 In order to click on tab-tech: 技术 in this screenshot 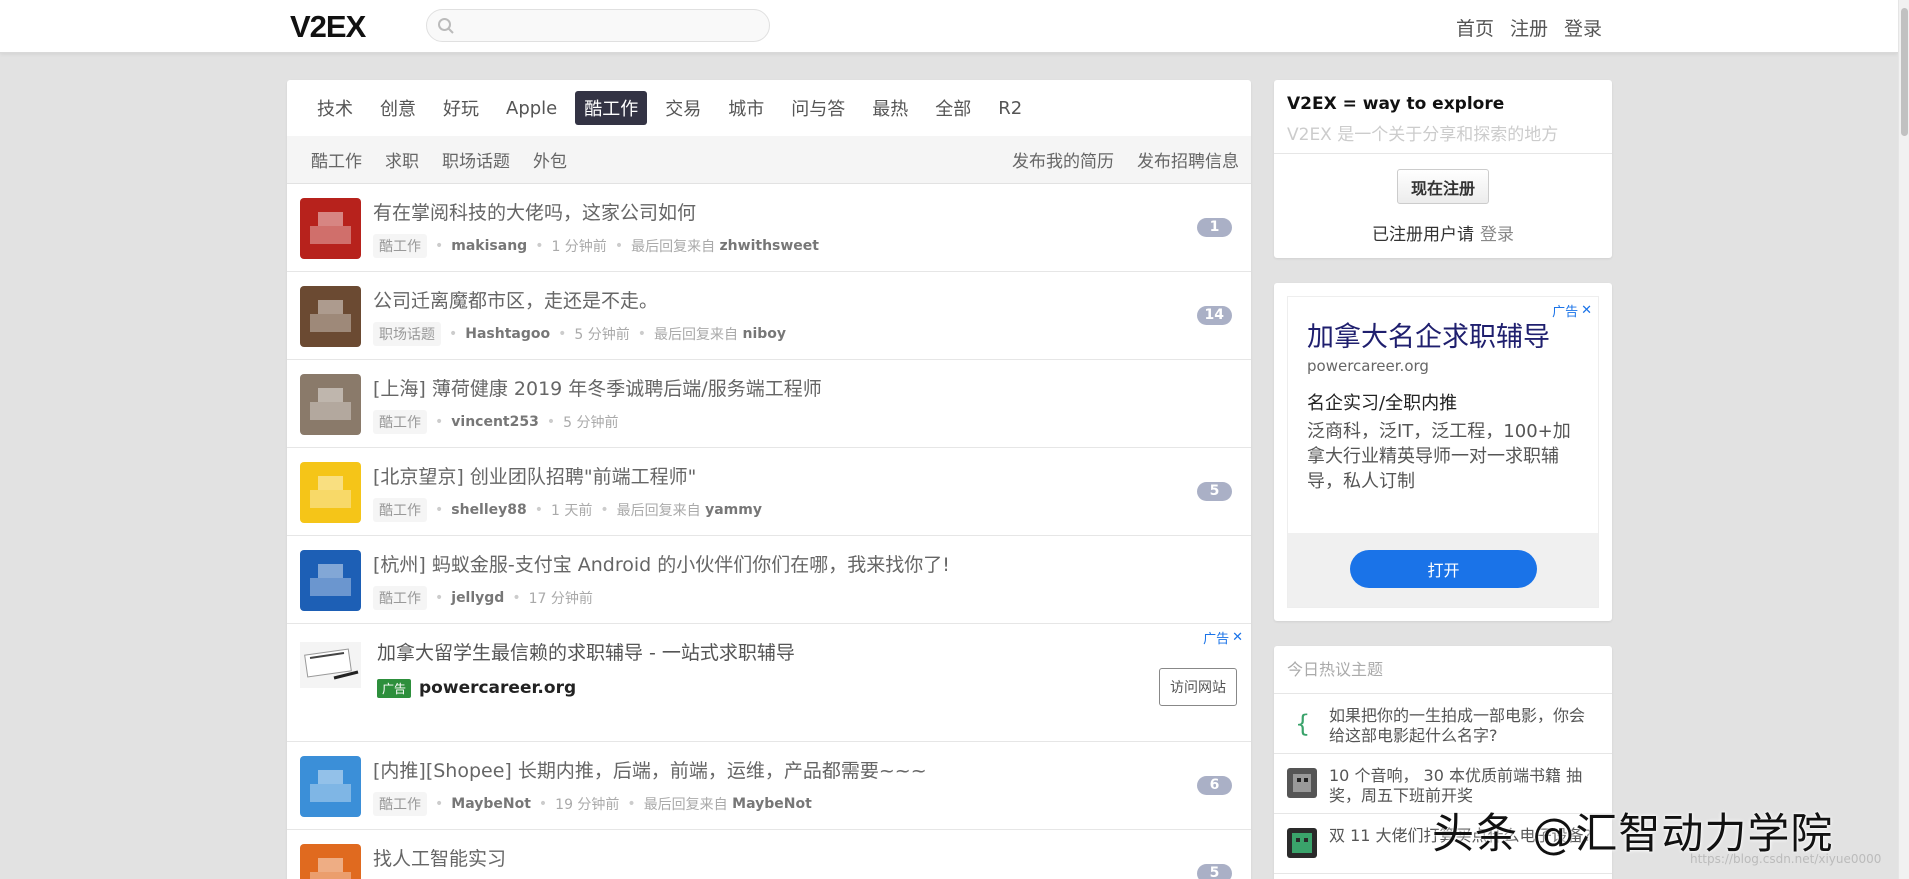, I will do `click(335, 108)`.